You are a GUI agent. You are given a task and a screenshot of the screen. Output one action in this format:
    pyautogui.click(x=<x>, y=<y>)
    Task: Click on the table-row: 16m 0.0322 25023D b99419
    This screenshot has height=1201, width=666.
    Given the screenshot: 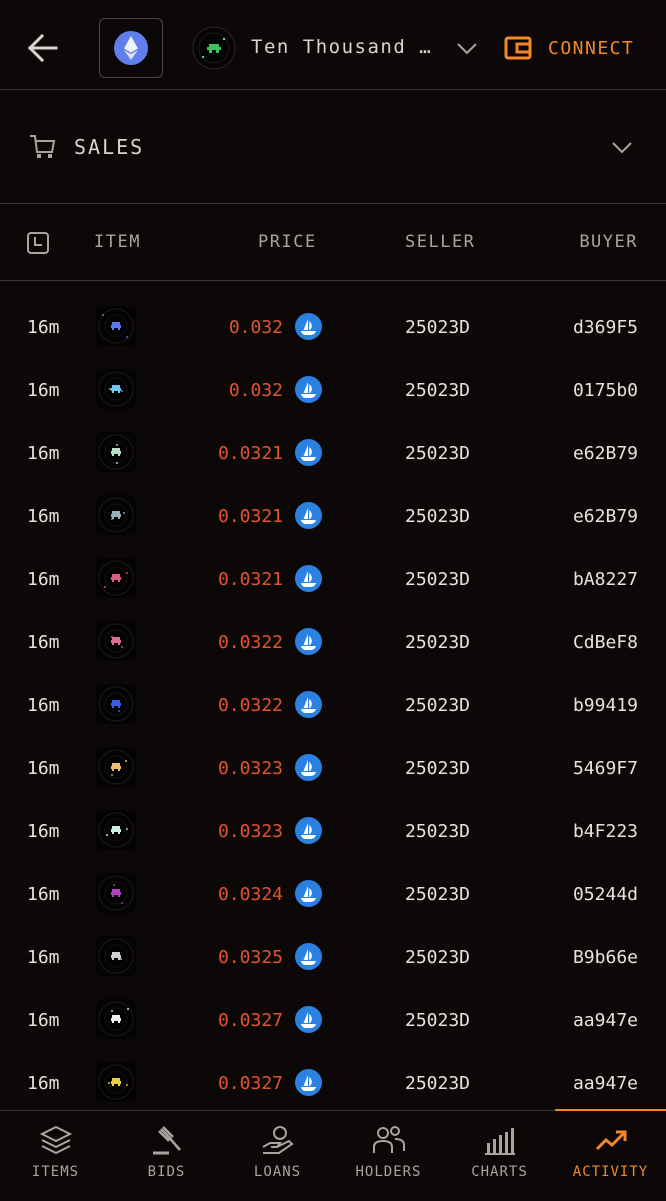 What is the action you would take?
    pyautogui.click(x=333, y=706)
    